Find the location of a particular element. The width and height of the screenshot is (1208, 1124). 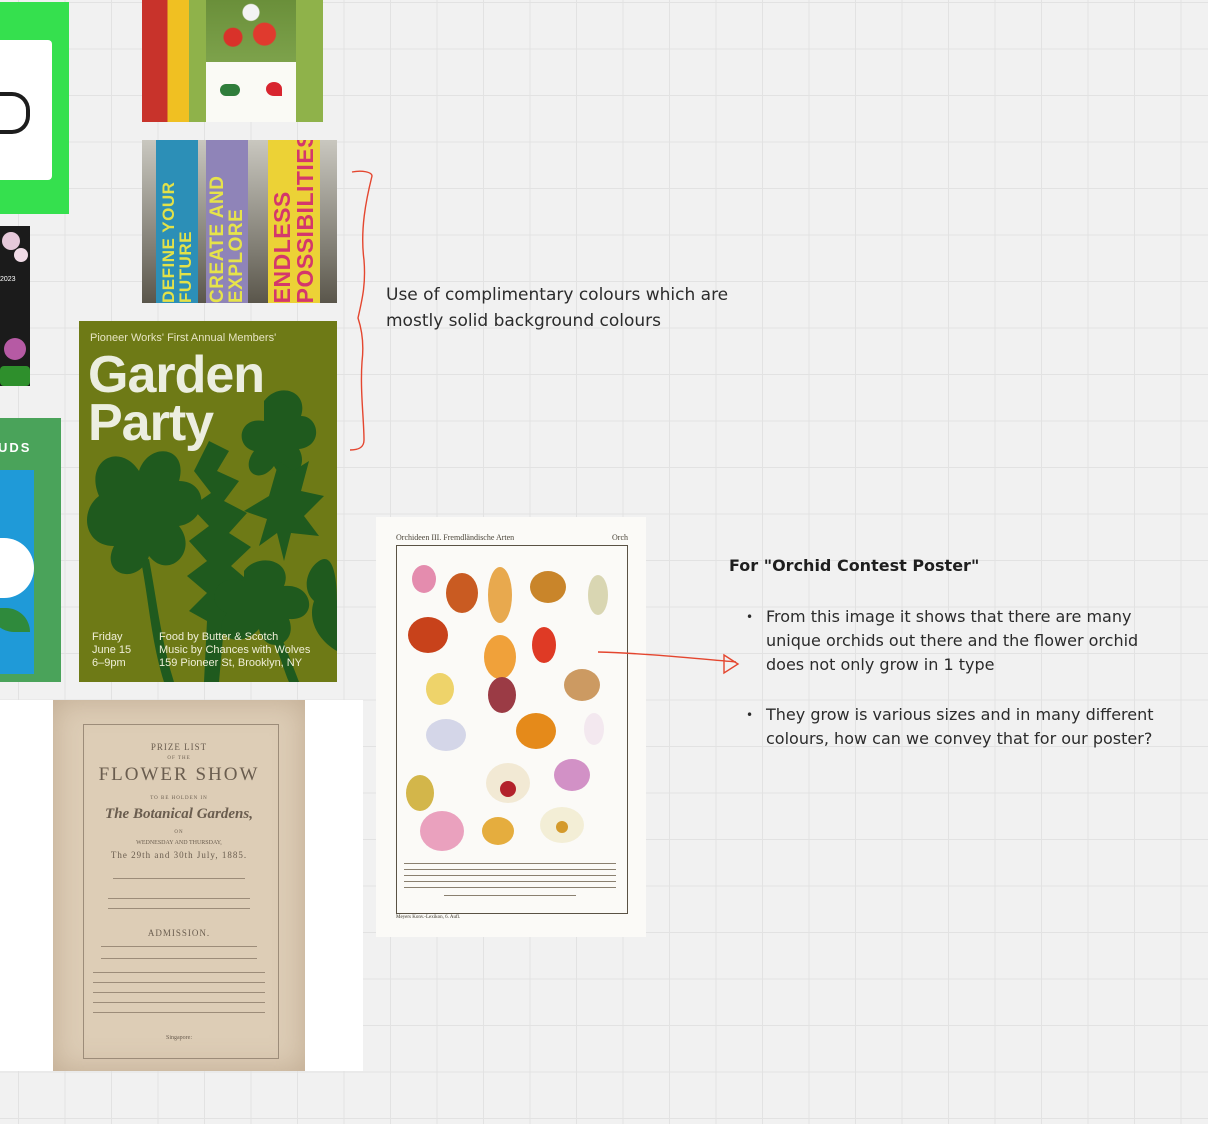

poster-logo-mark is located at coordinates (15, 113).